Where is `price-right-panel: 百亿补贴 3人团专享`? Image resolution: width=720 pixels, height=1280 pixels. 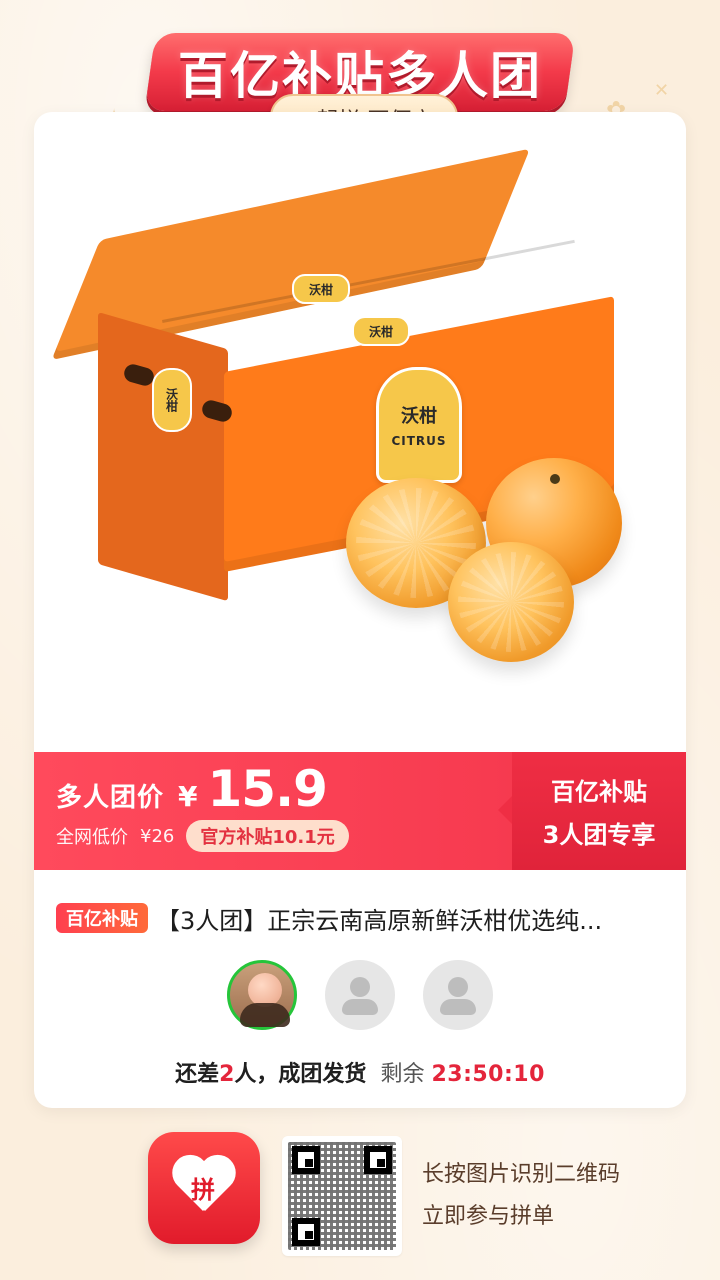 price-right-panel: 百亿补贴 3人团专享 is located at coordinates (592, 811).